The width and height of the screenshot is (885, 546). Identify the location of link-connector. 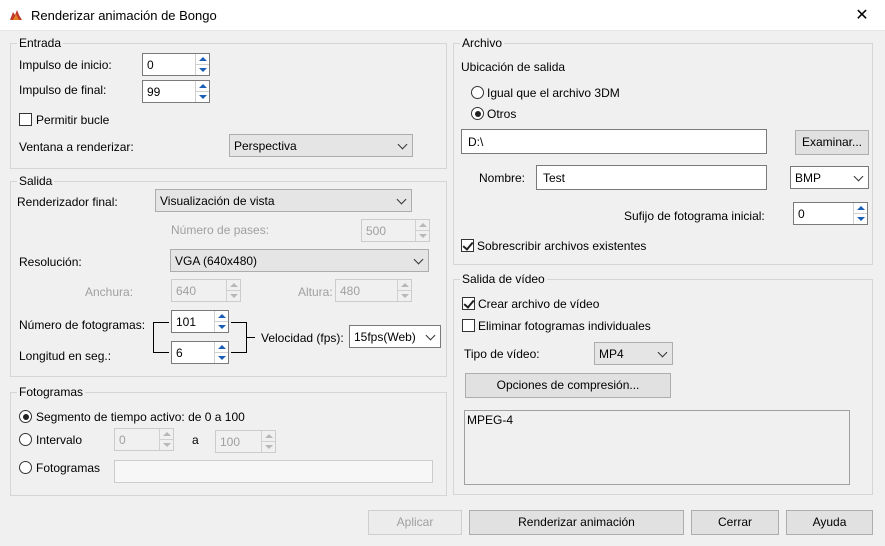
(251, 337).